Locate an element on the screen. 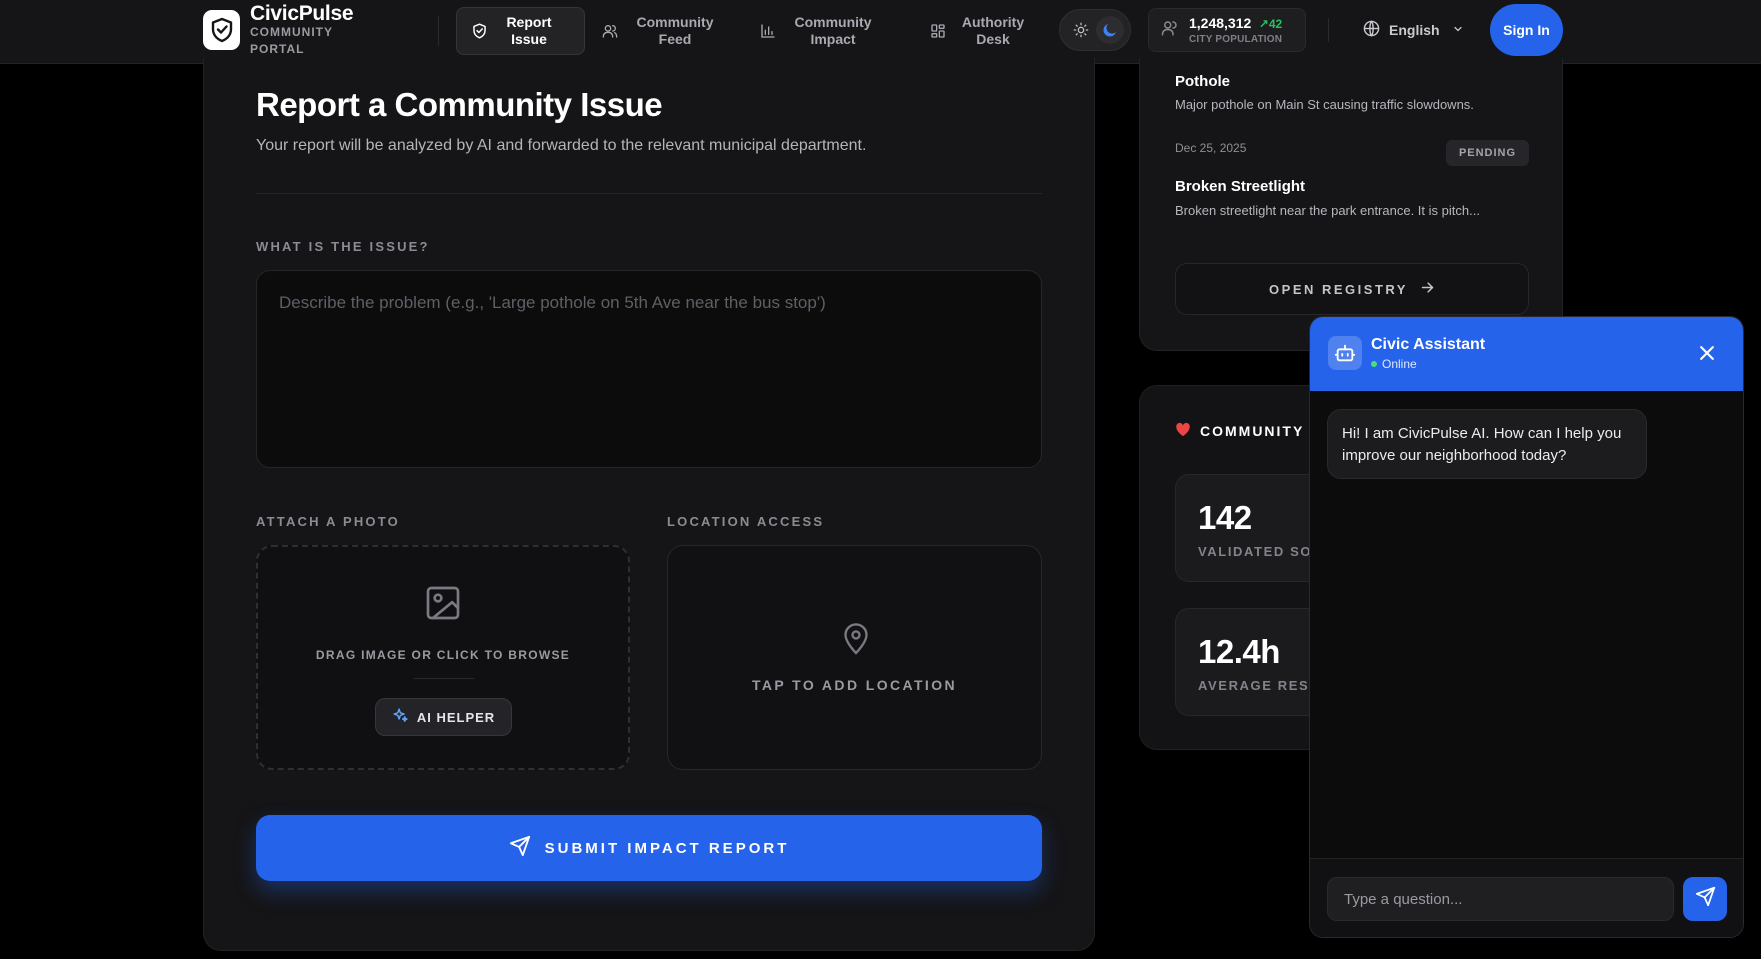 The image size is (1761, 959). registry-item-title: Pothole is located at coordinates (1202, 81).